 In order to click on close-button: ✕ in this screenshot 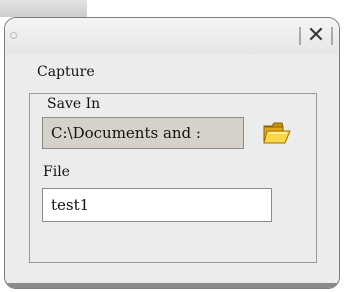, I will do `click(316, 36)`.